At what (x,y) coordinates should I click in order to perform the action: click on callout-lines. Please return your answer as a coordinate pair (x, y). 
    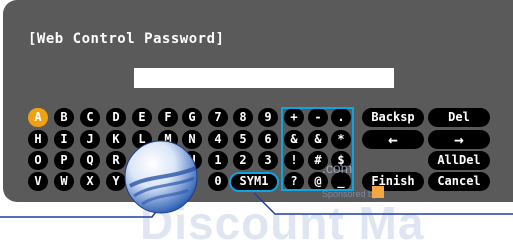
    Looking at the image, I should click on (256, 205).